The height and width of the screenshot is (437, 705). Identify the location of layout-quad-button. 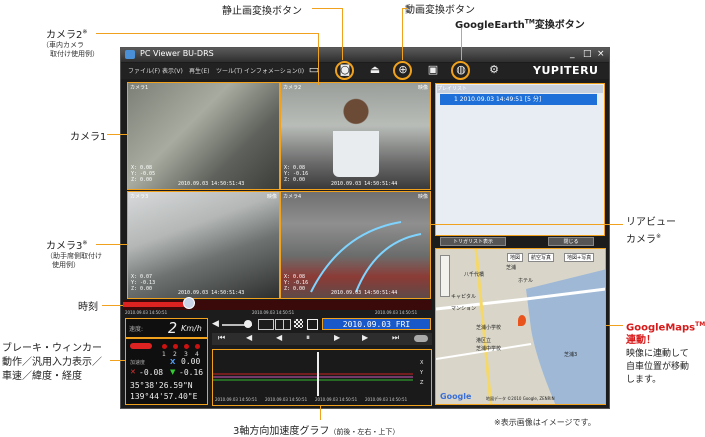
(283, 324).